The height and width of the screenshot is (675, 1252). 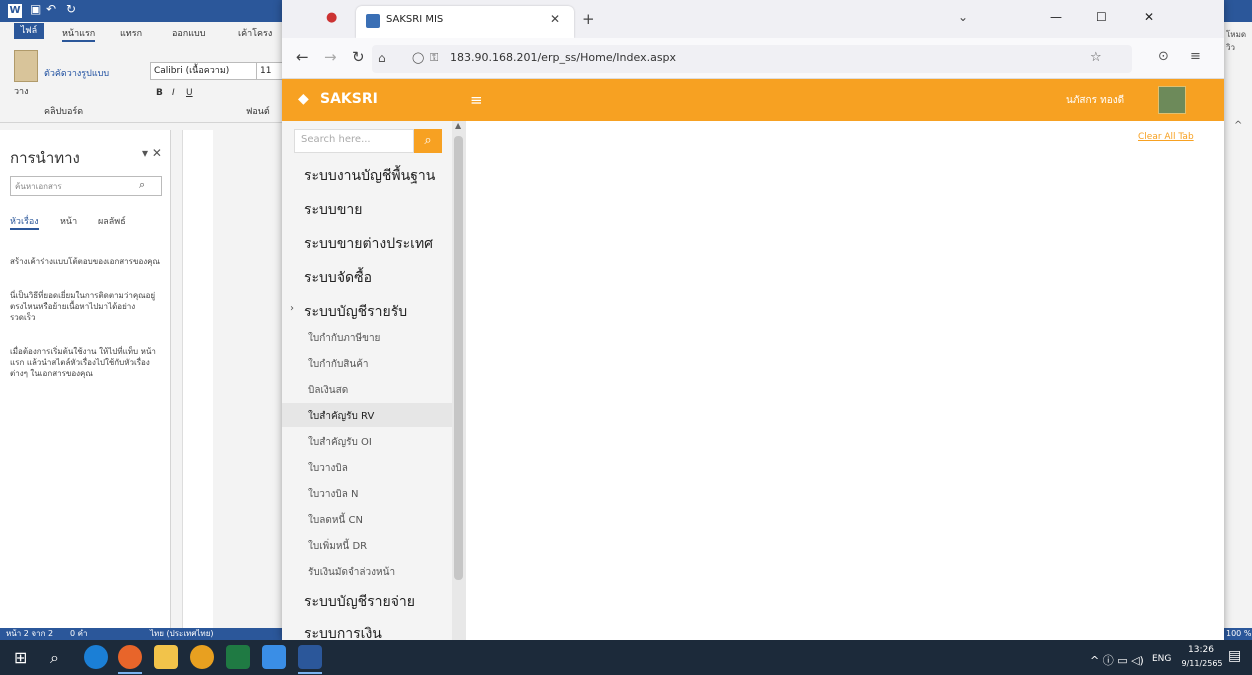 What do you see at coordinates (1238, 125) in the screenshot?
I see `chevron-up-icon: ^` at bounding box center [1238, 125].